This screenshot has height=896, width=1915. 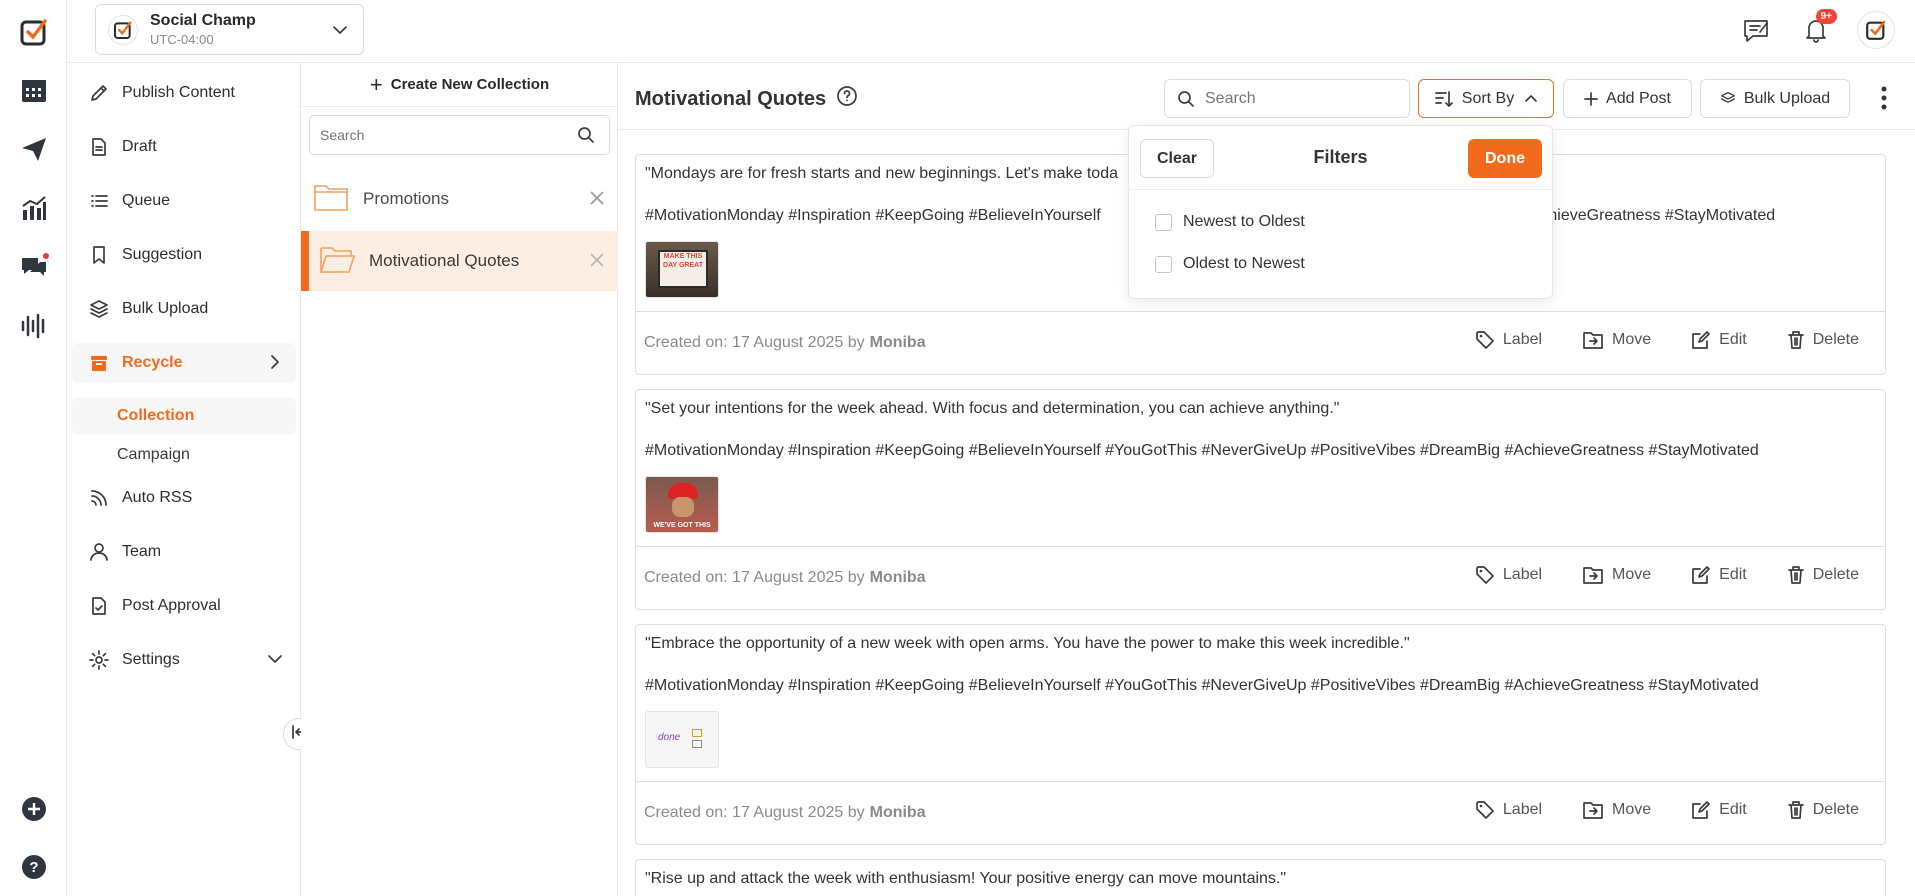 What do you see at coordinates (1593, 340) in the screenshot?
I see `folder-move-icon` at bounding box center [1593, 340].